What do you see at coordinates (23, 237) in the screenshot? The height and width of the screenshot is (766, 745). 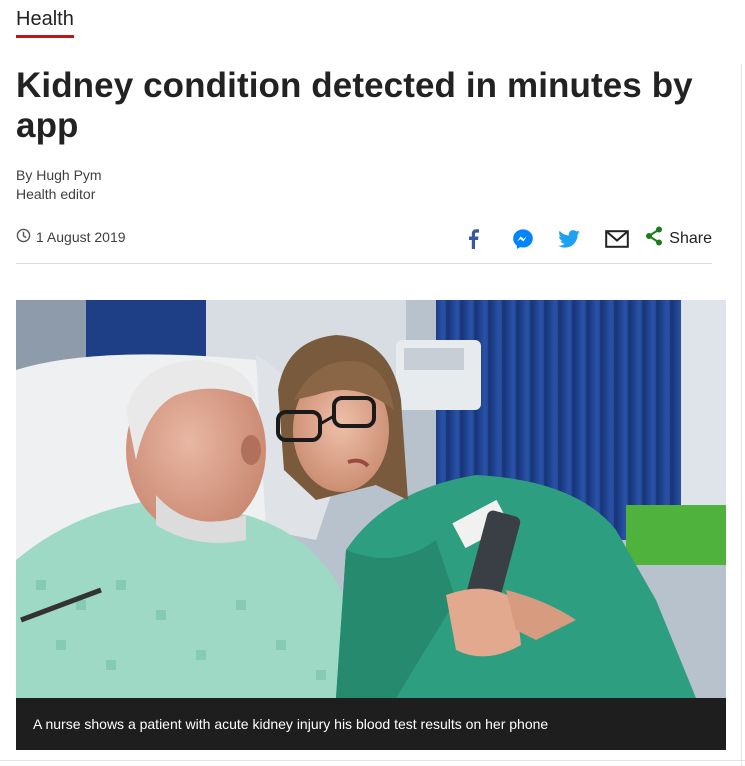 I see `clock-icon` at bounding box center [23, 237].